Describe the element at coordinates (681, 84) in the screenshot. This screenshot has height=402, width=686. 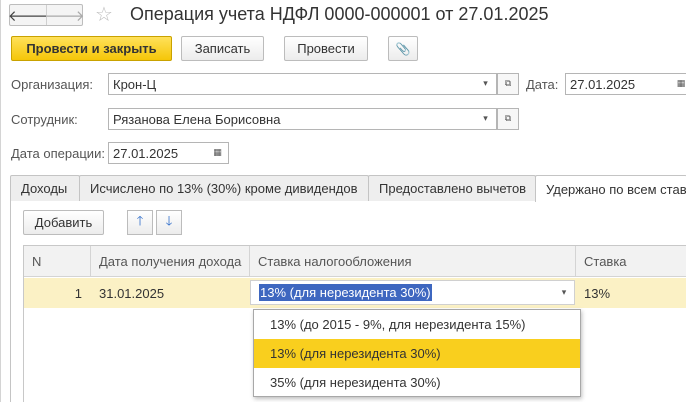
I see `date-calendar-icon: ▦` at that location.